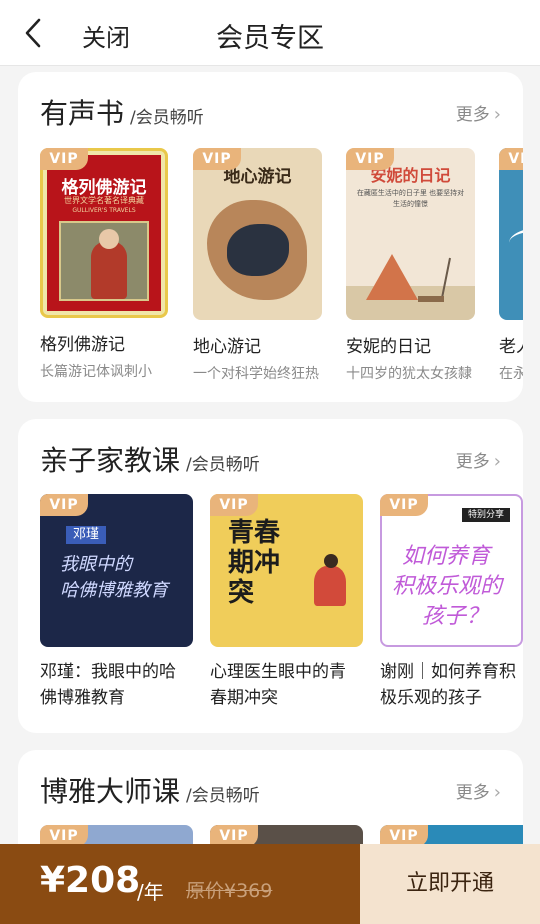  I want to click on top-bar: 关闭 会员专区, so click(270, 33).